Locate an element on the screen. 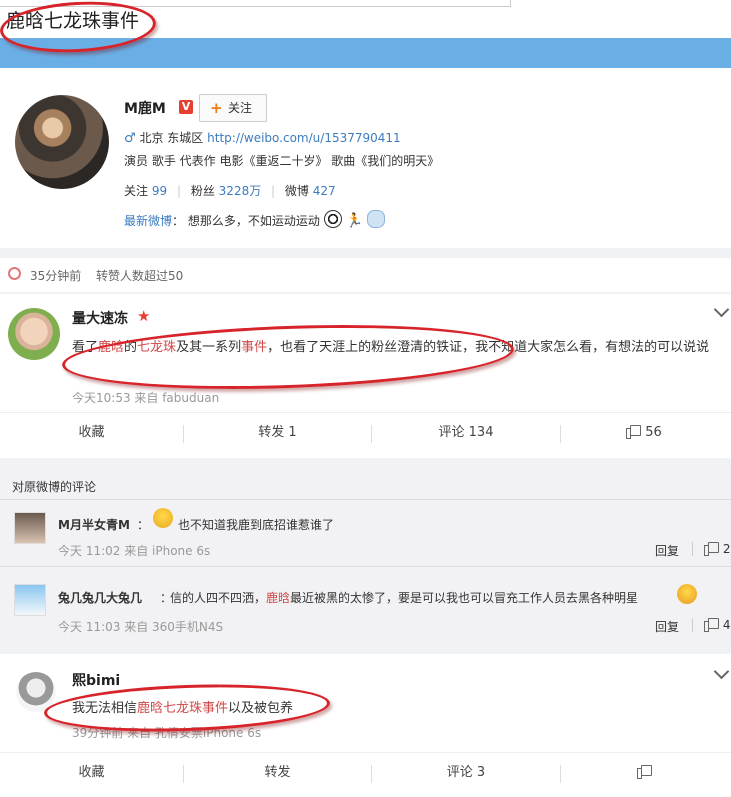  follow-label: 关注 is located at coordinates (240, 108).